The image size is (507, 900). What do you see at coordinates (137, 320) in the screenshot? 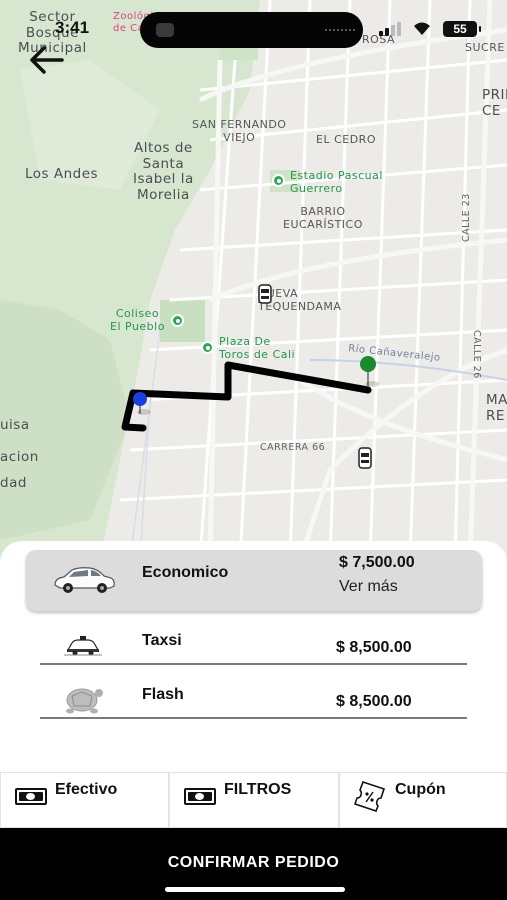
I see `map-label-coliseo: Coliseo El Pueblo` at bounding box center [137, 320].